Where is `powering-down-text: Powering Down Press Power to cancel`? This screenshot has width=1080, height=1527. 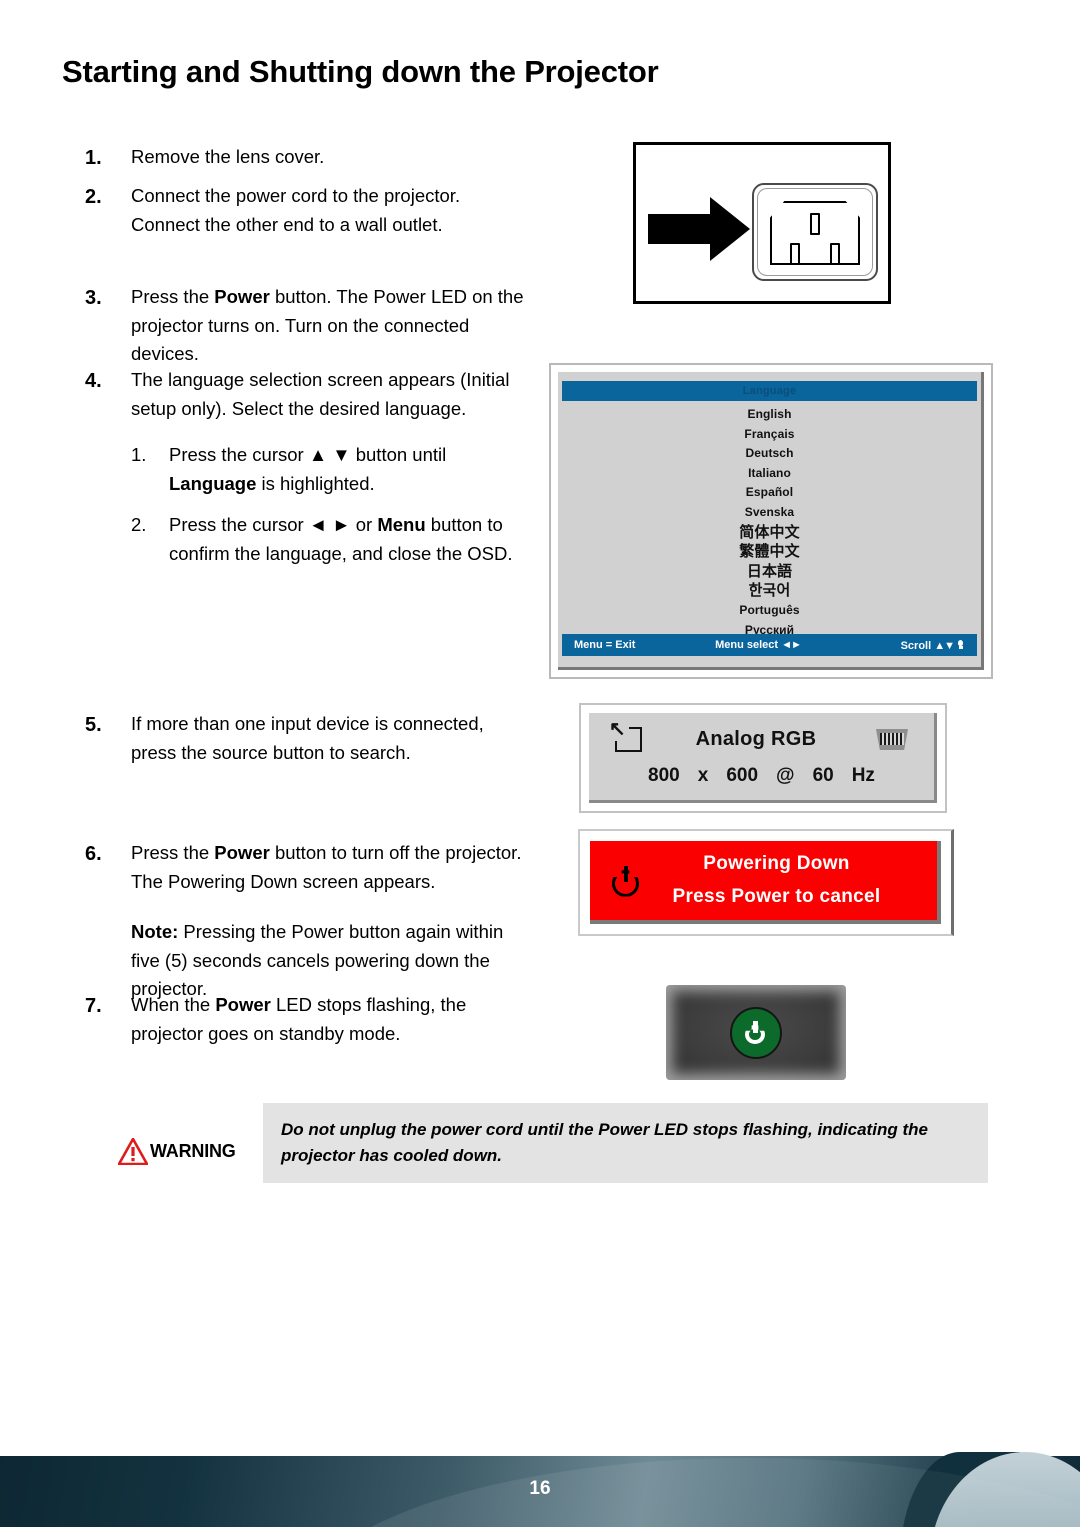
powering-down-text: Powering Down Press Power to cancel is located at coordinates (763, 880).